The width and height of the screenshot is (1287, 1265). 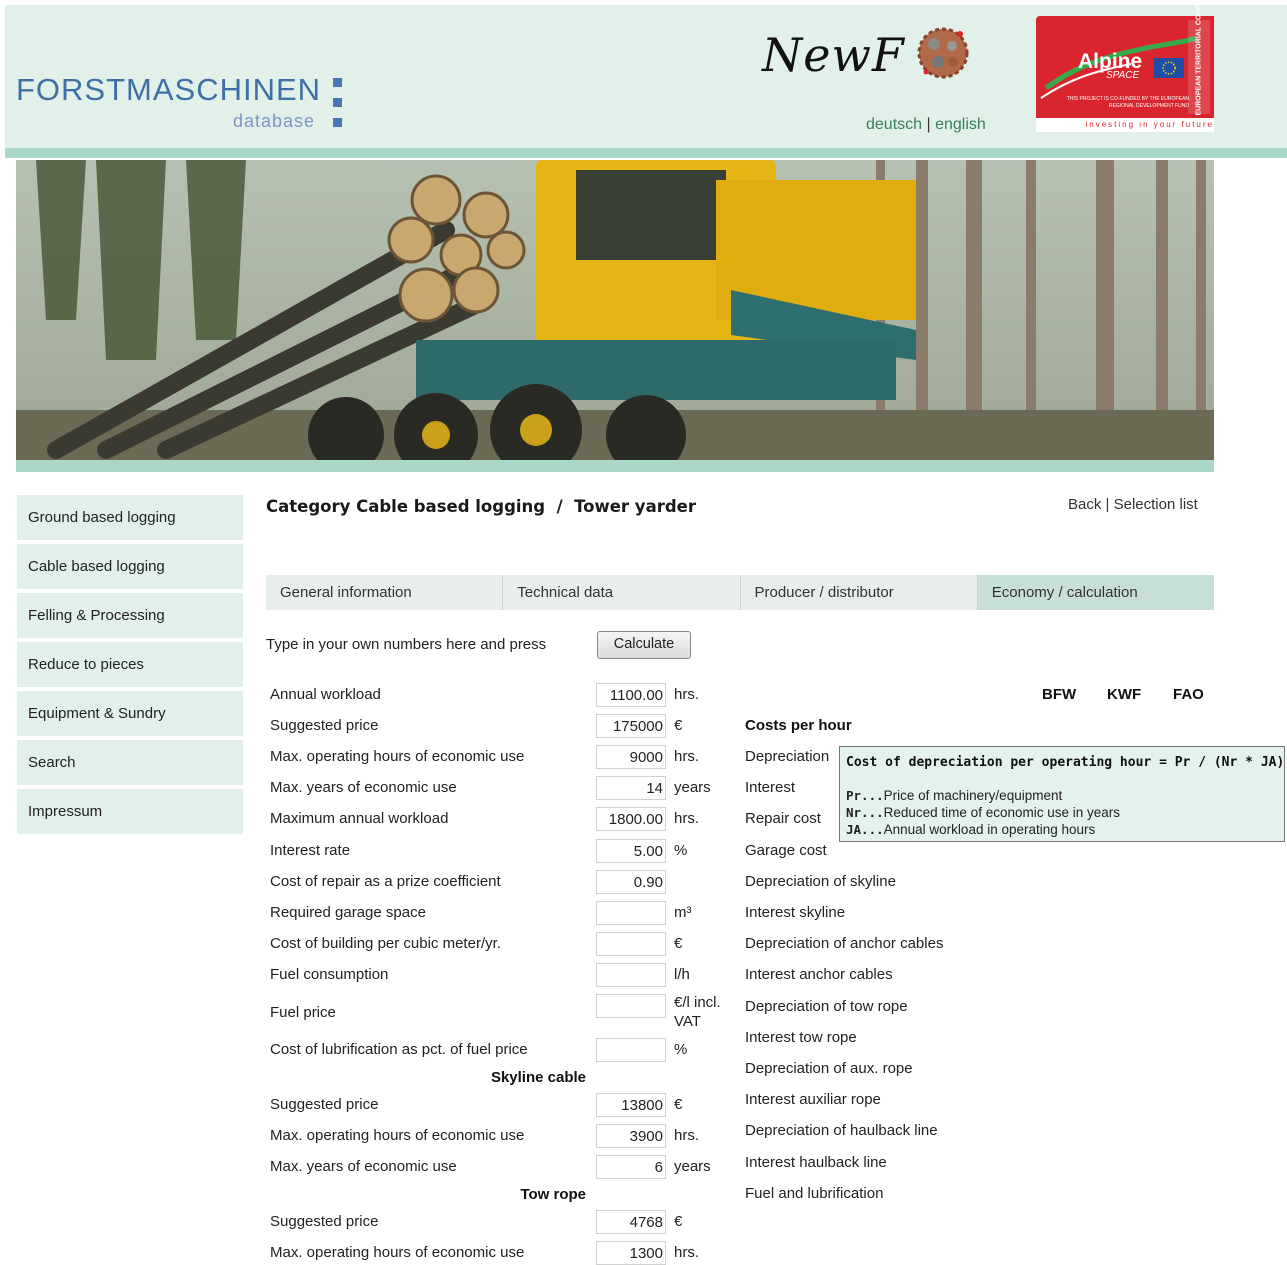 What do you see at coordinates (786, 850) in the screenshot?
I see `cost-row-label: Garage cost` at bounding box center [786, 850].